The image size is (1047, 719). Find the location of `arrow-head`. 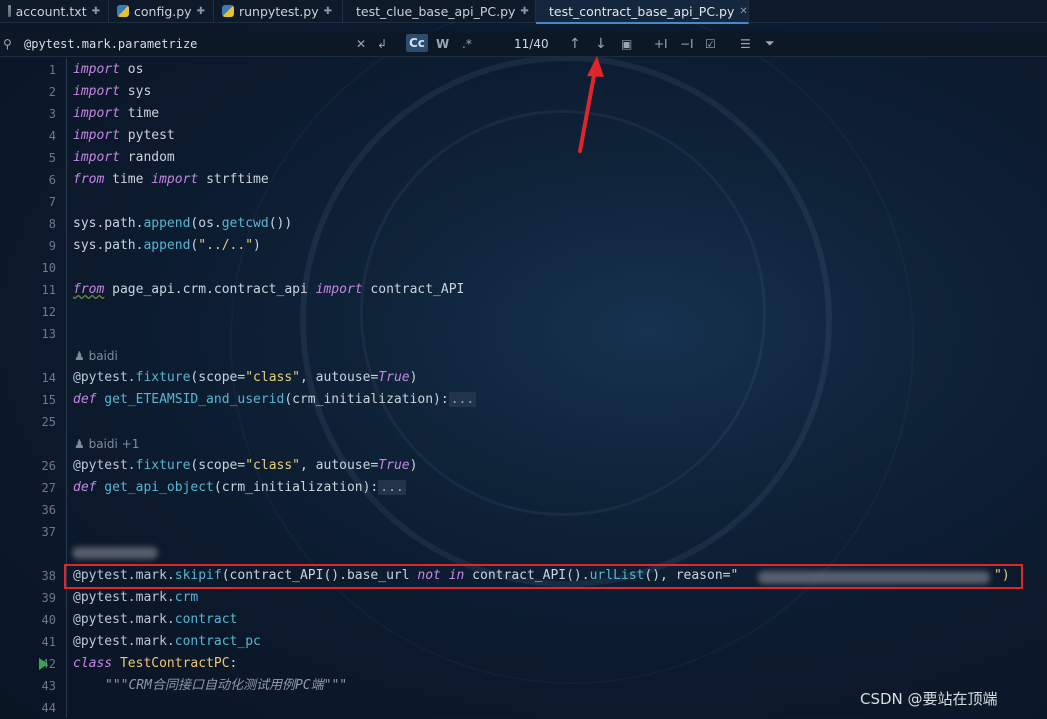

arrow-head is located at coordinates (595, 66).